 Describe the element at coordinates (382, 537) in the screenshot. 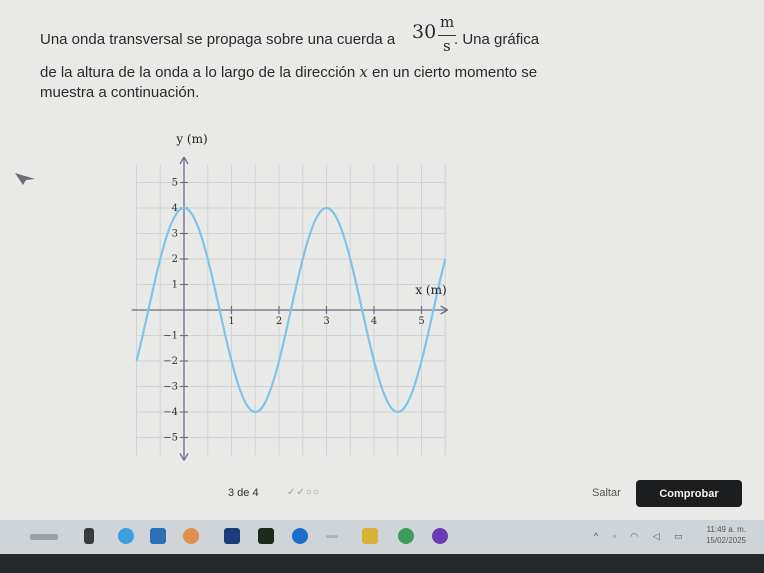

I see `taskbar: ^ ◦ ◠ ◁ ▭ 11:49 a. m. 15/02/2025` at that location.